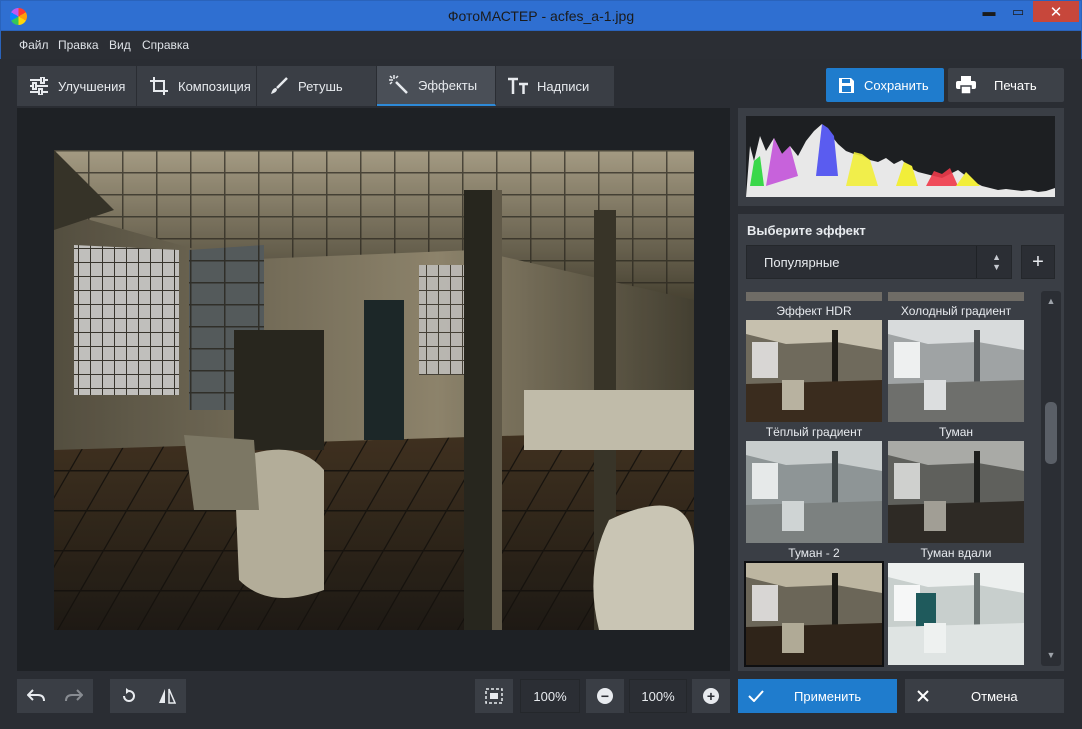  I want to click on minus-icon: −, so click(605, 696).